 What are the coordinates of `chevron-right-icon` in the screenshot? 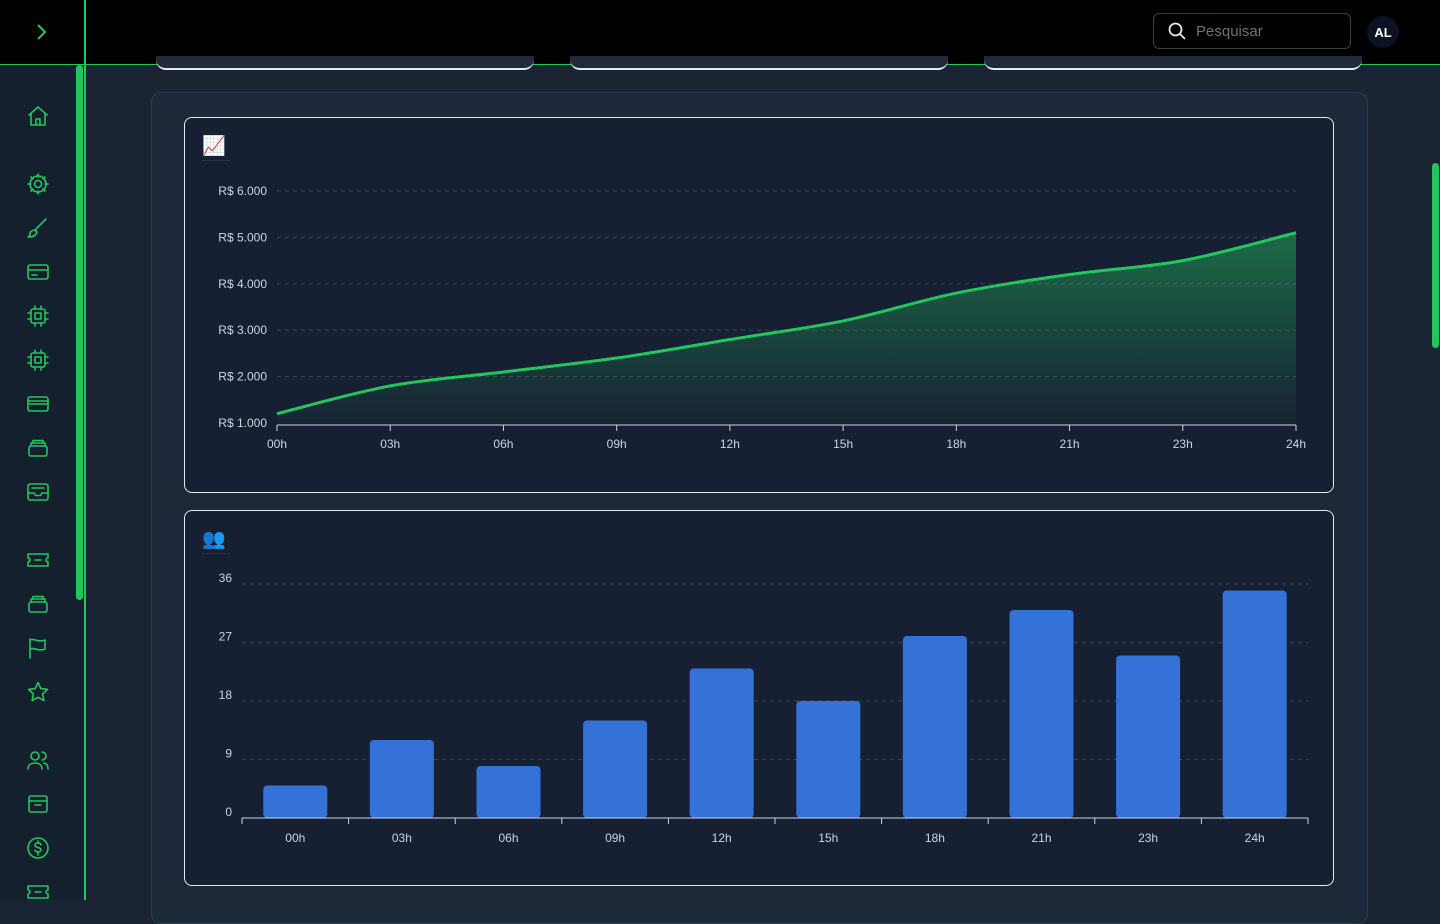 It's located at (42, 32).